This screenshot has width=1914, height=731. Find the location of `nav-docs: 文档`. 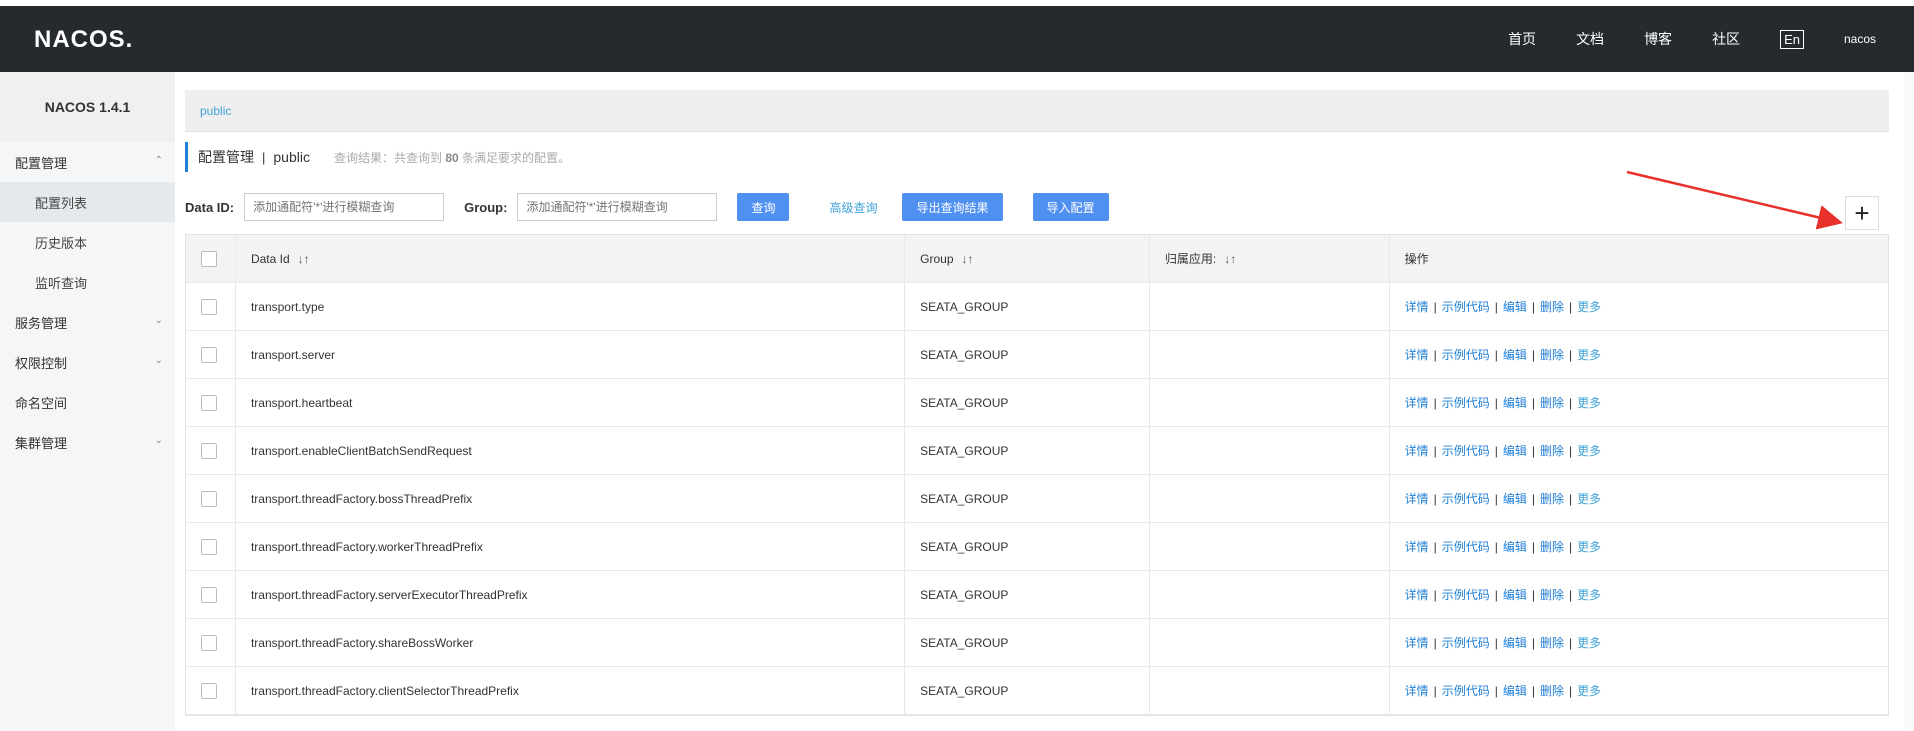

nav-docs: 文档 is located at coordinates (1590, 39).